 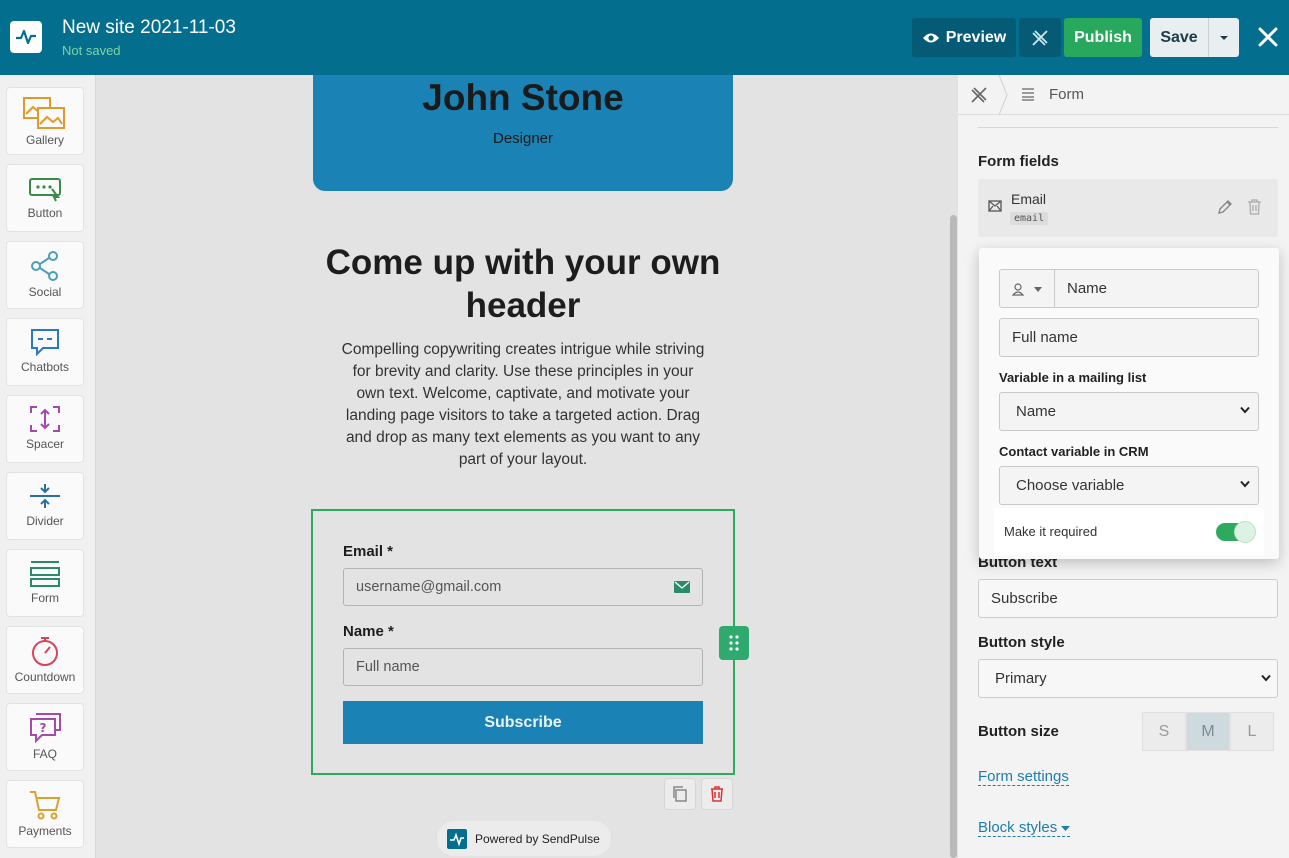 I want to click on sidebar-item-divider: Divider, so click(x=45, y=506).